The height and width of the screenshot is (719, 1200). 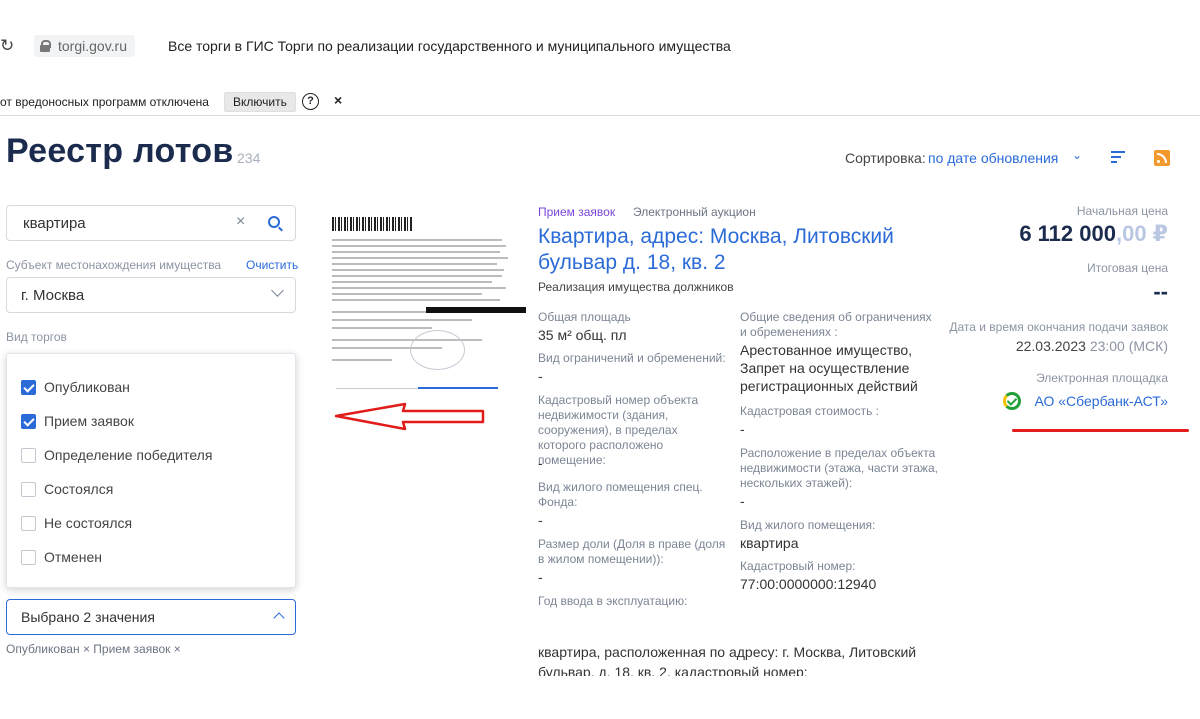 I want to click on platform-label: Электронная площадка, so click(x=1102, y=378).